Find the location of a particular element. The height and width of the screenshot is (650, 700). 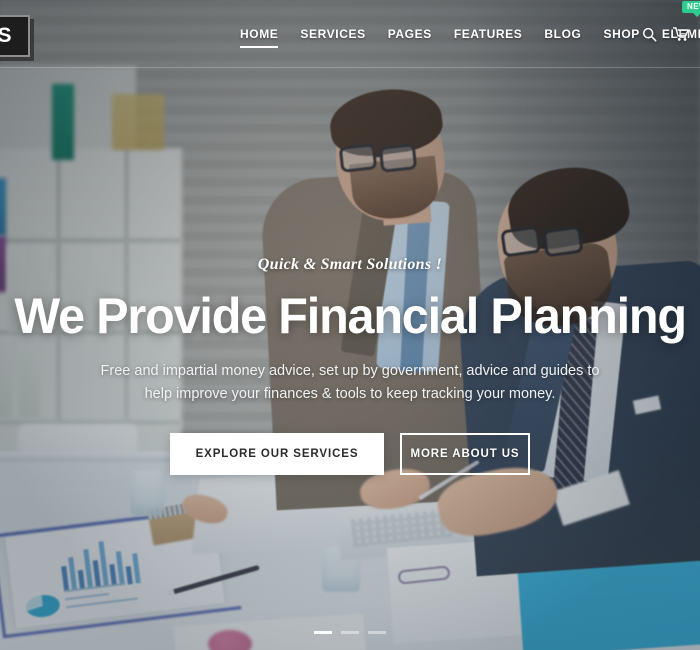

search-icon is located at coordinates (649, 34).